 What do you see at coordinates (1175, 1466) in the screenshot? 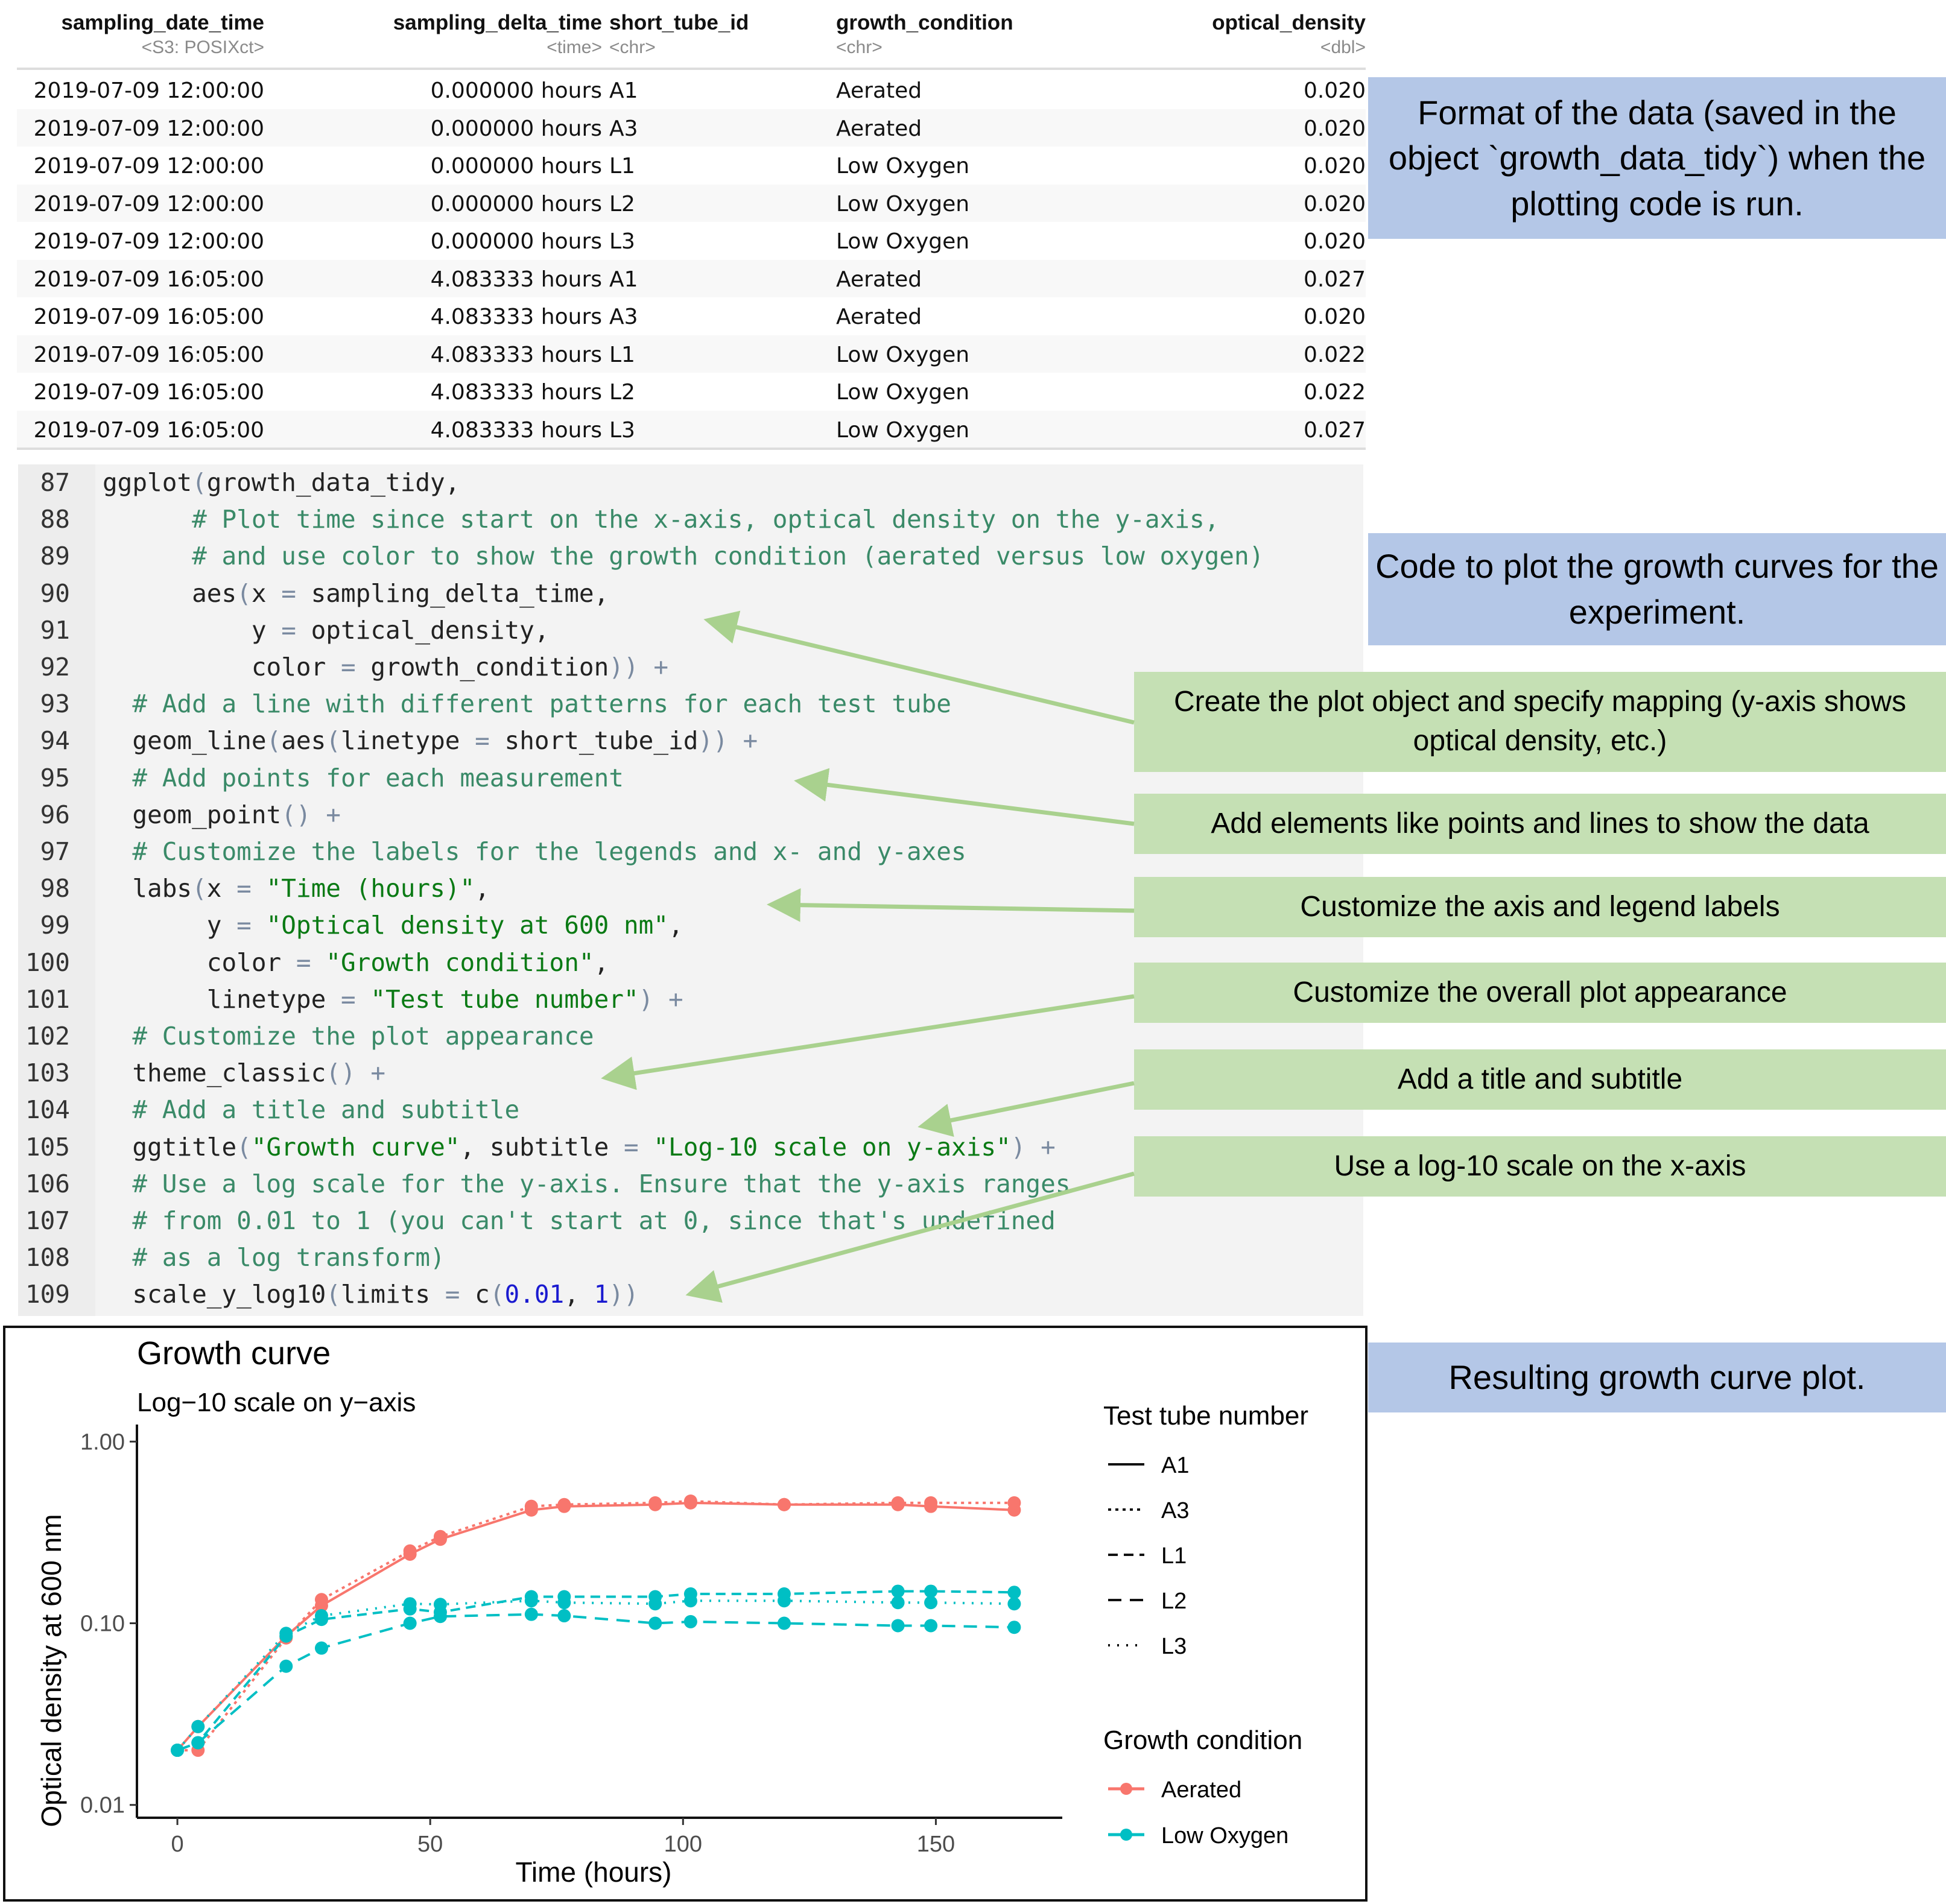
I see `legend-label-a1: A1` at bounding box center [1175, 1466].